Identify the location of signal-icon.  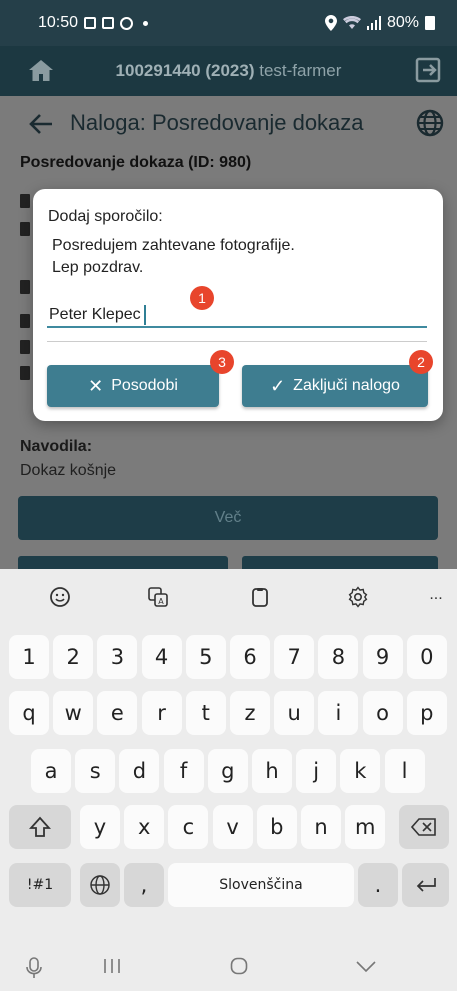
(373, 23).